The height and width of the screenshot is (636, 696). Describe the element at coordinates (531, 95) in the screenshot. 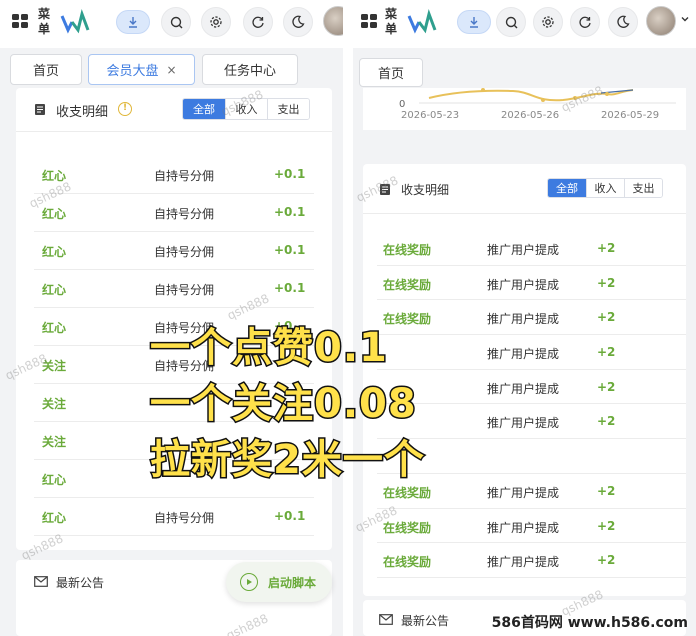

I see `trend-line` at that location.